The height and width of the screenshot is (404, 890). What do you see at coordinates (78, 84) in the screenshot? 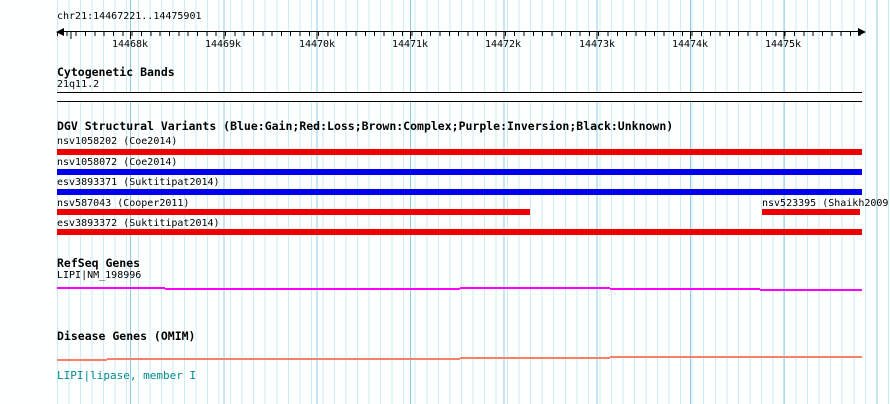
I see `cytoband-name: 21q11.2` at bounding box center [78, 84].